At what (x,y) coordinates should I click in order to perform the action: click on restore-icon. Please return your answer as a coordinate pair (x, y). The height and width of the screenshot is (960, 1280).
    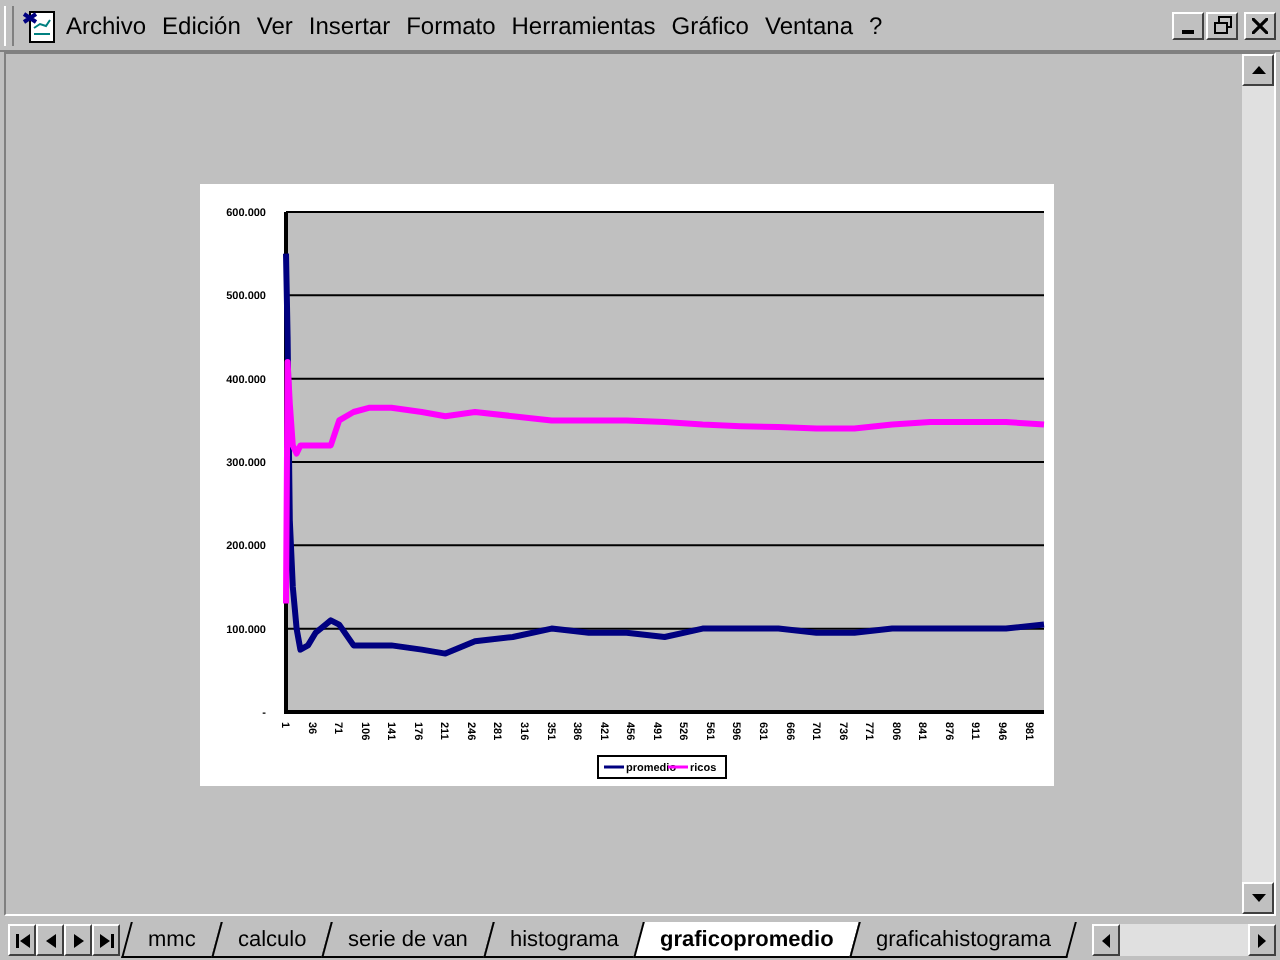
    Looking at the image, I should click on (1222, 25).